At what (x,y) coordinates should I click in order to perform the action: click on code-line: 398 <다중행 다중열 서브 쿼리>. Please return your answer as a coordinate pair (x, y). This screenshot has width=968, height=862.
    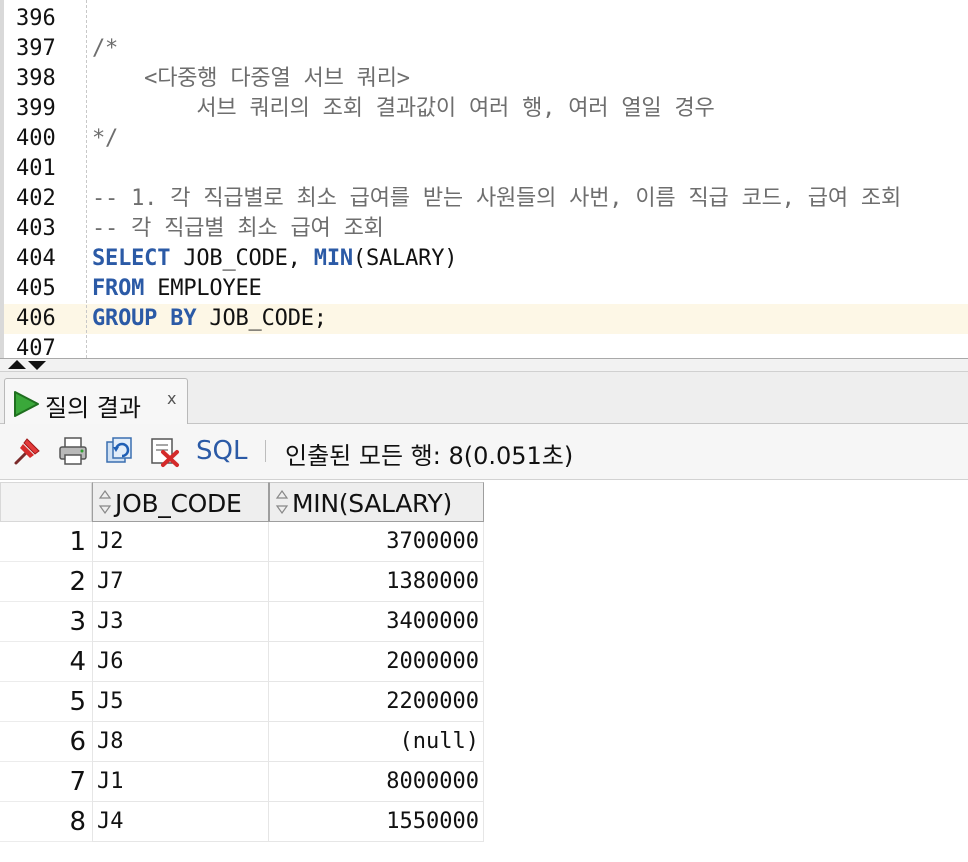
    Looking at the image, I should click on (486, 79).